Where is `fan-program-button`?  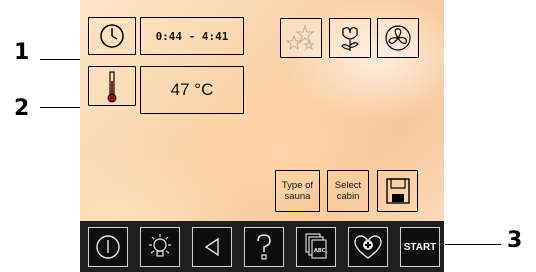
fan-program-button is located at coordinates (398, 38).